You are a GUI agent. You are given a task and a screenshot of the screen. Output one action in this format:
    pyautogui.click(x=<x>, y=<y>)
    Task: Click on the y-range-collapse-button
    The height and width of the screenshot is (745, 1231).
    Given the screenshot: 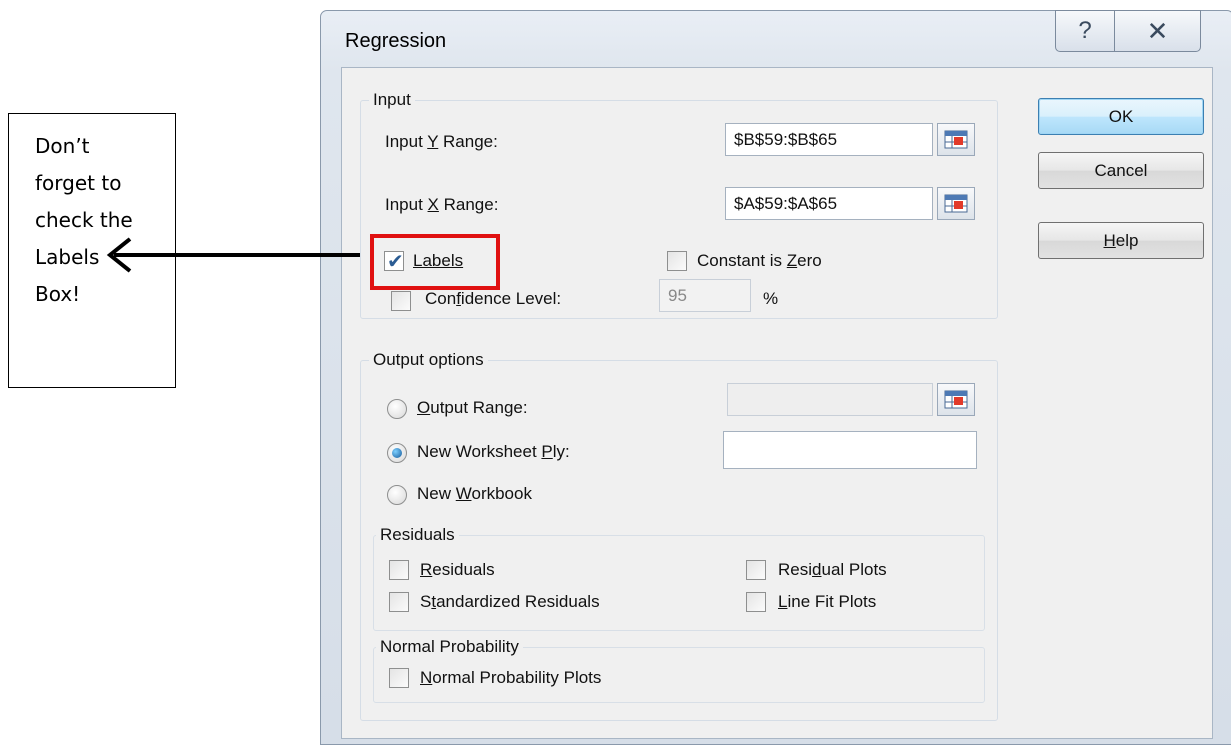 What is the action you would take?
    pyautogui.click(x=956, y=139)
    